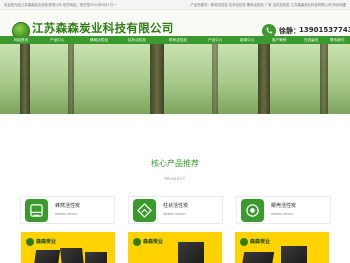 This screenshot has height=263, width=350. I want to click on nav-item: 网站首页, so click(21, 40).